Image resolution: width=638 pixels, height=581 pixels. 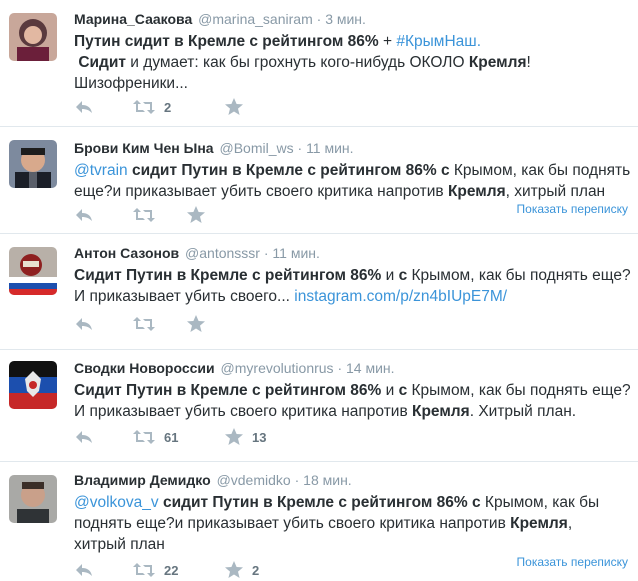 What do you see at coordinates (319, 502) in the screenshot?
I see `text-bold: сидит Путин в Кремле с рейтингом 86% с` at bounding box center [319, 502].